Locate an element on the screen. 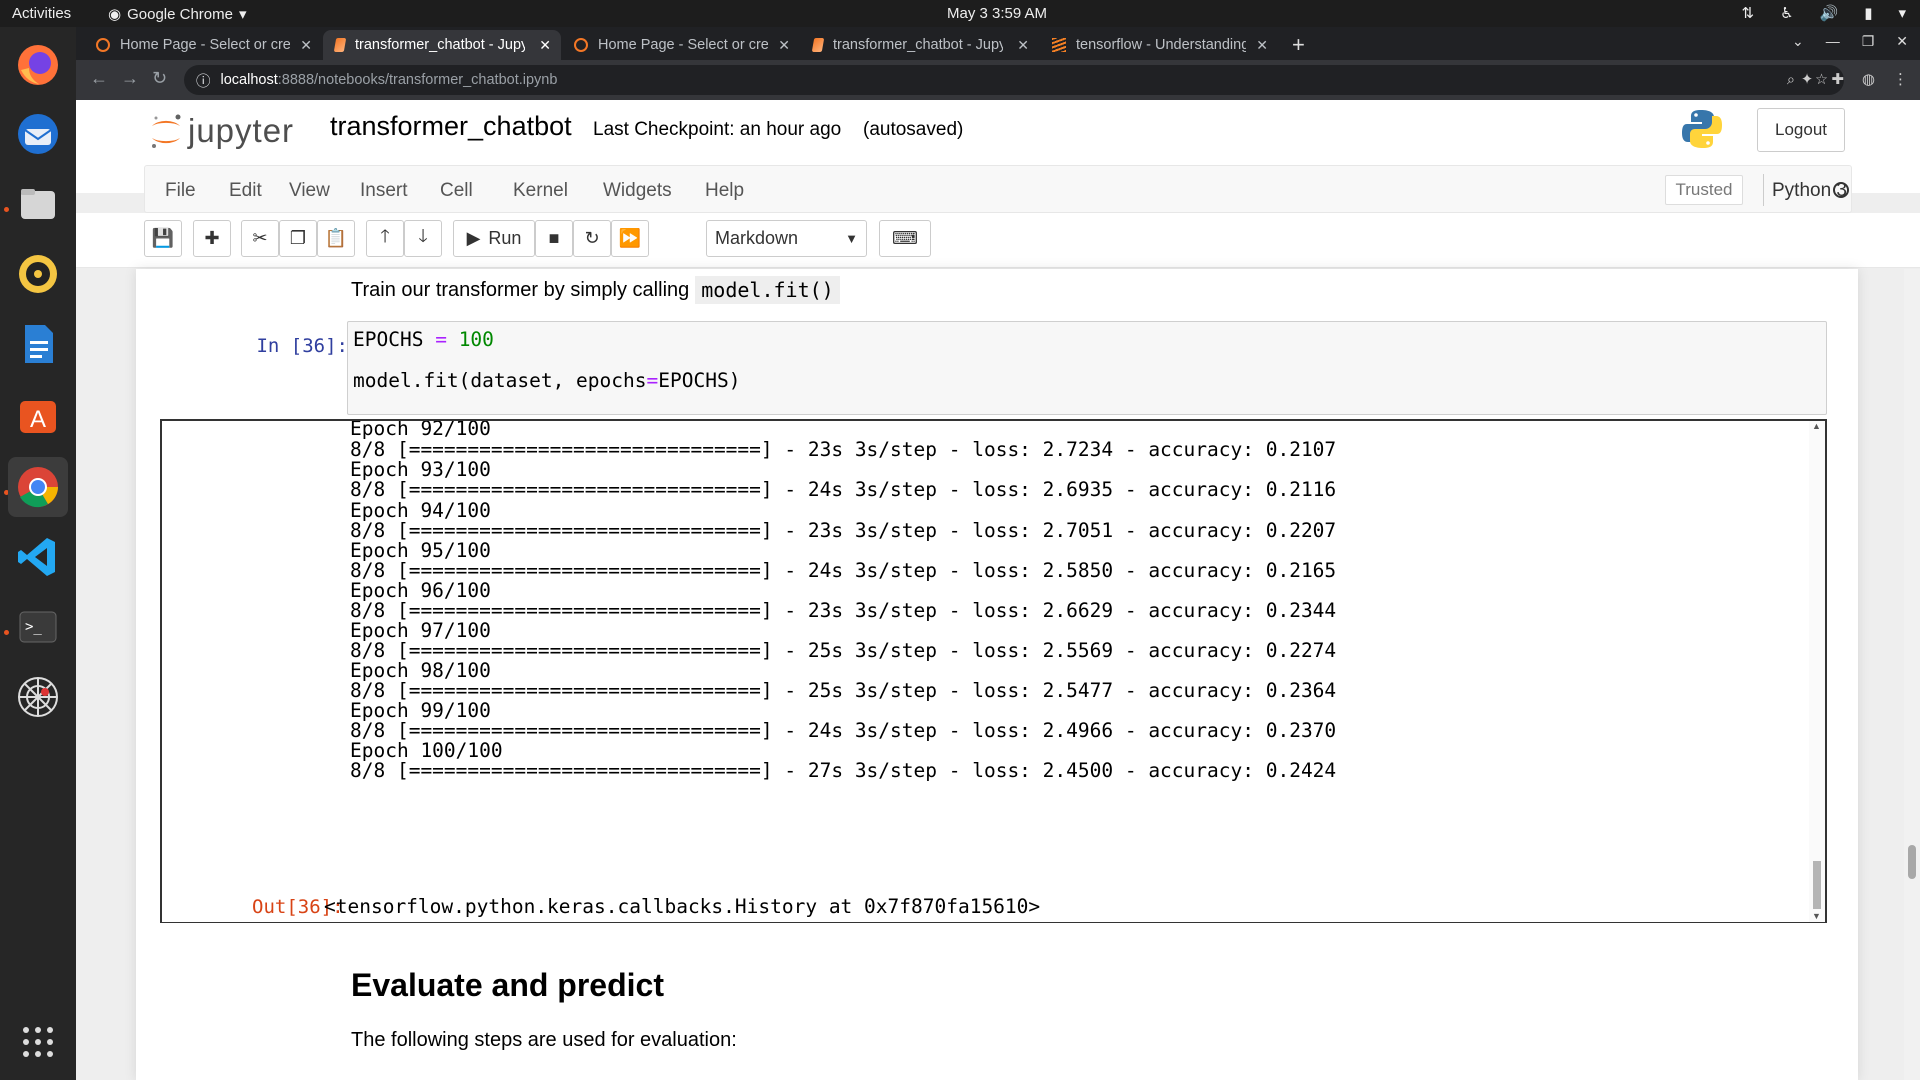 This screenshot has height=1080, width=1920. output-scrollbar: ▲ ▼ is located at coordinates (1817, 671).